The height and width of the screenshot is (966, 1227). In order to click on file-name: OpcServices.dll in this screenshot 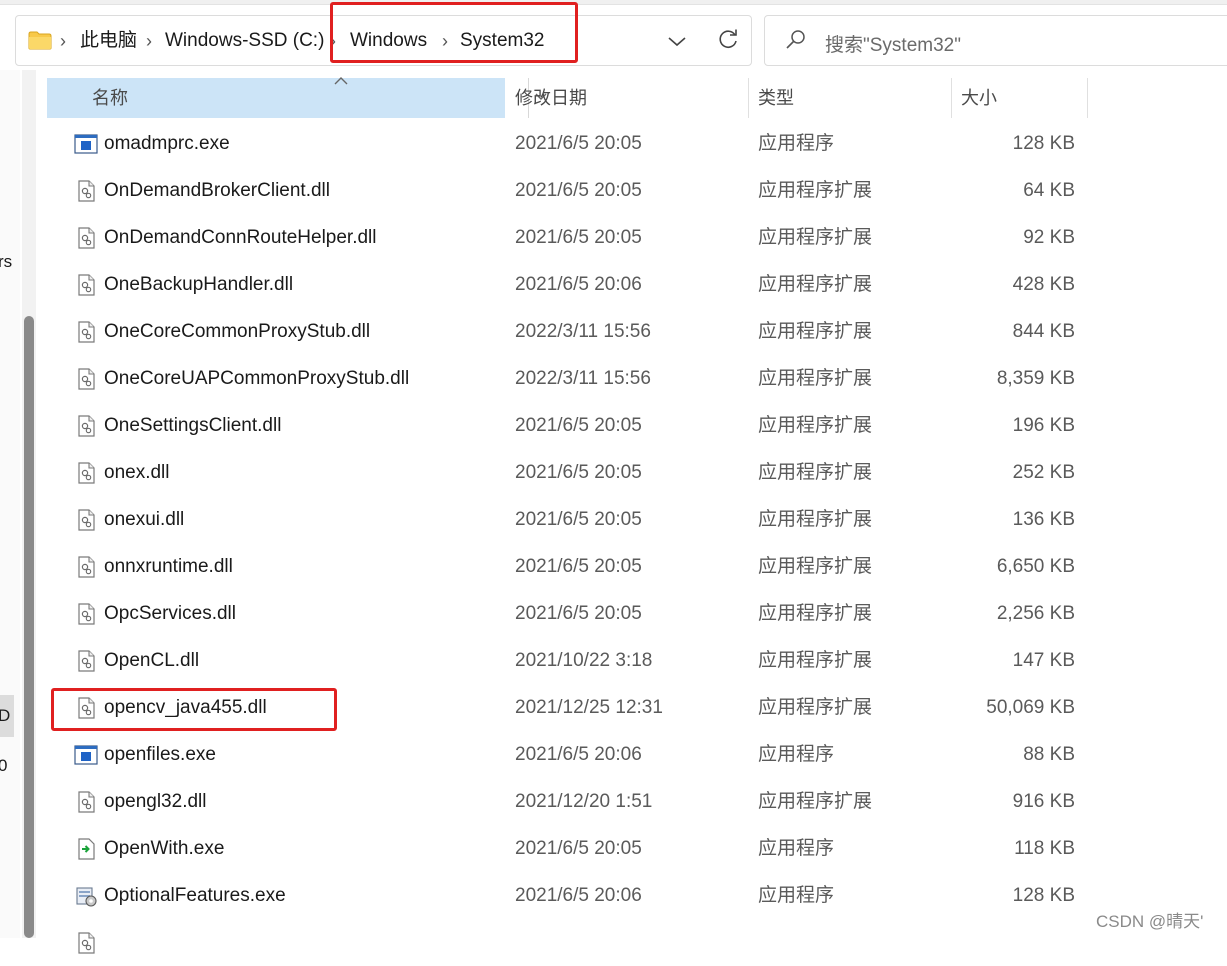, I will do `click(170, 613)`.